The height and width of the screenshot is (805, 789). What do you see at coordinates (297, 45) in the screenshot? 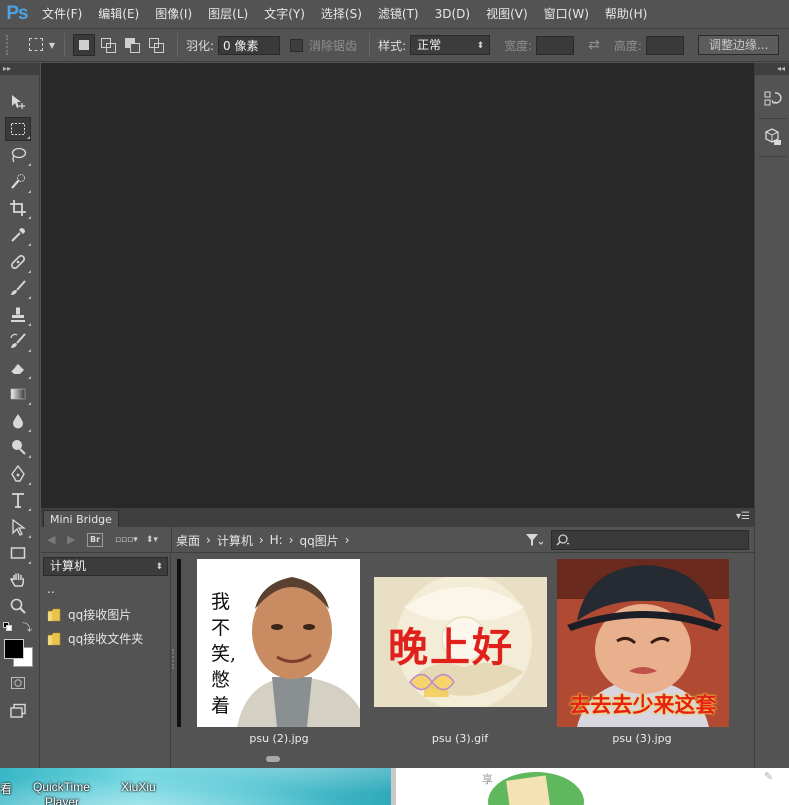
I see `antialias-checkbox` at bounding box center [297, 45].